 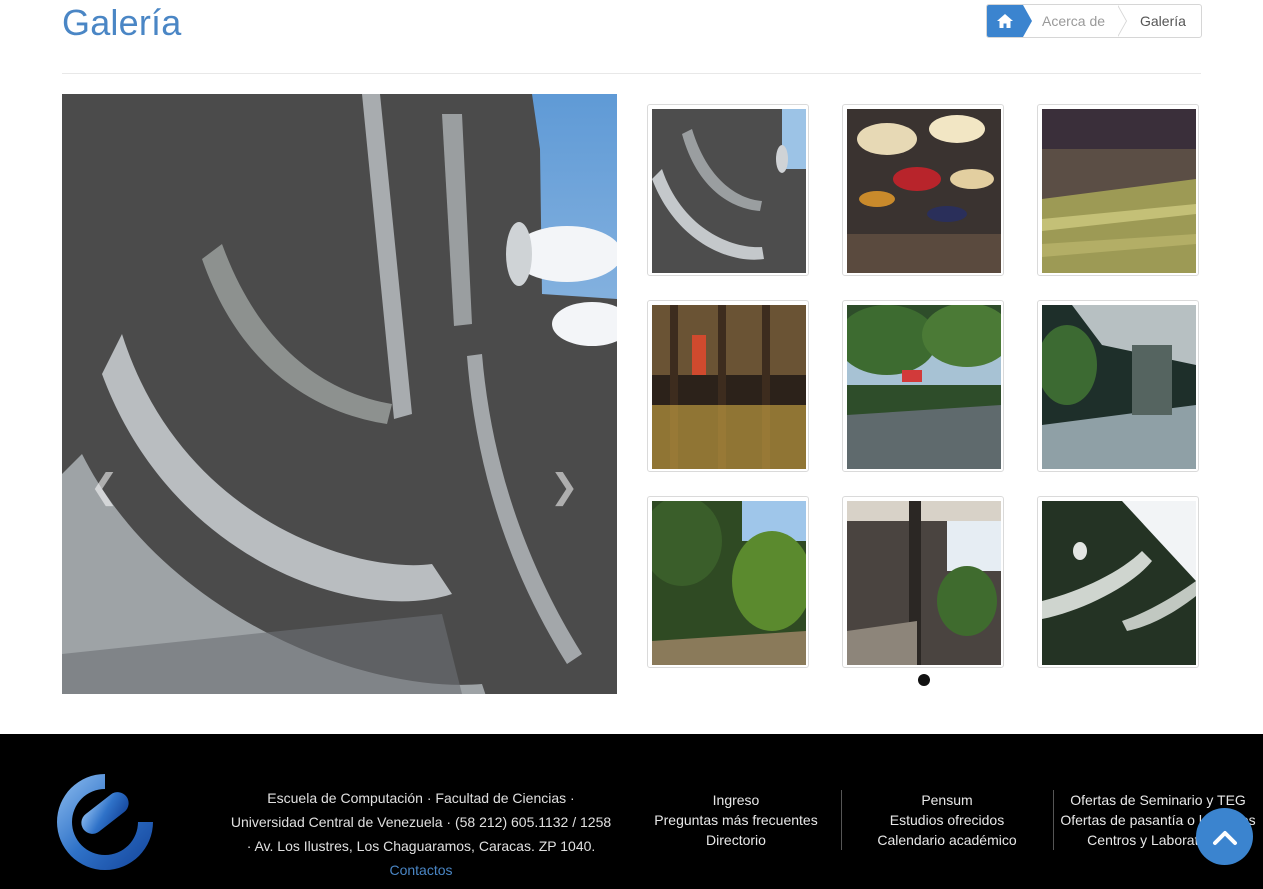 I want to click on back-to-top-button, so click(x=1224, y=836).